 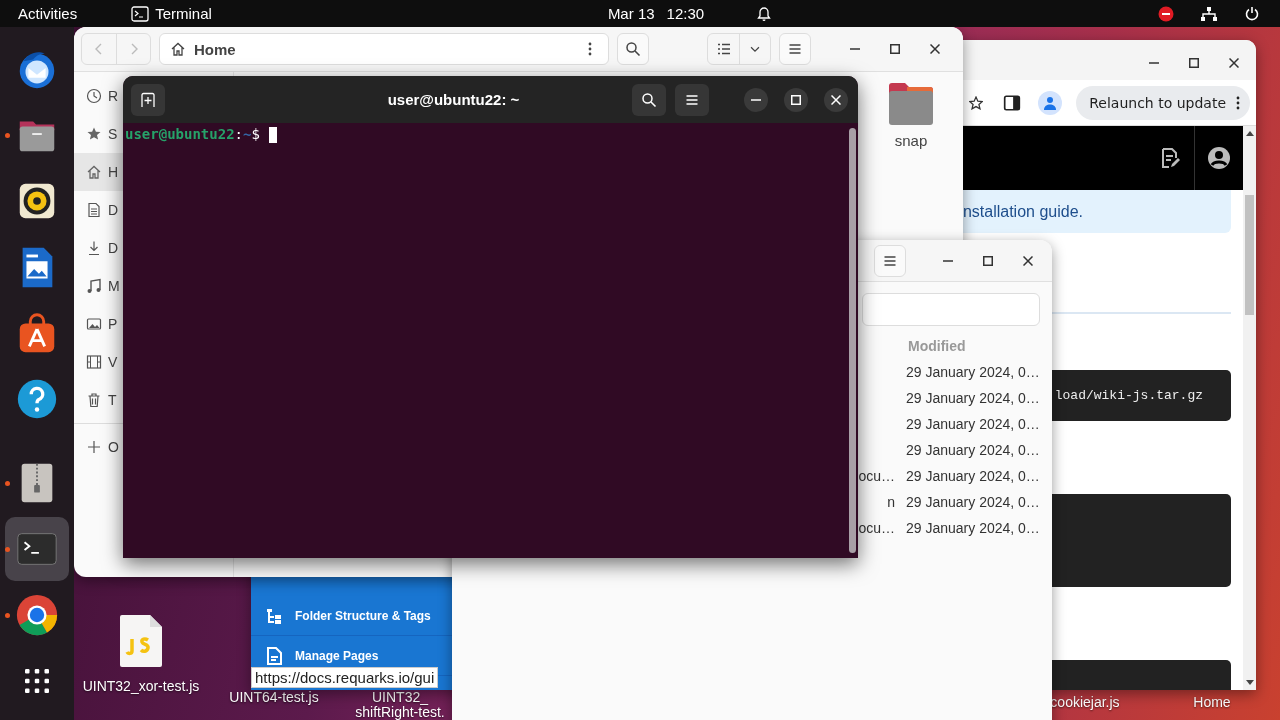 What do you see at coordinates (48, 13) in the screenshot?
I see `activities-button: Activities` at bounding box center [48, 13].